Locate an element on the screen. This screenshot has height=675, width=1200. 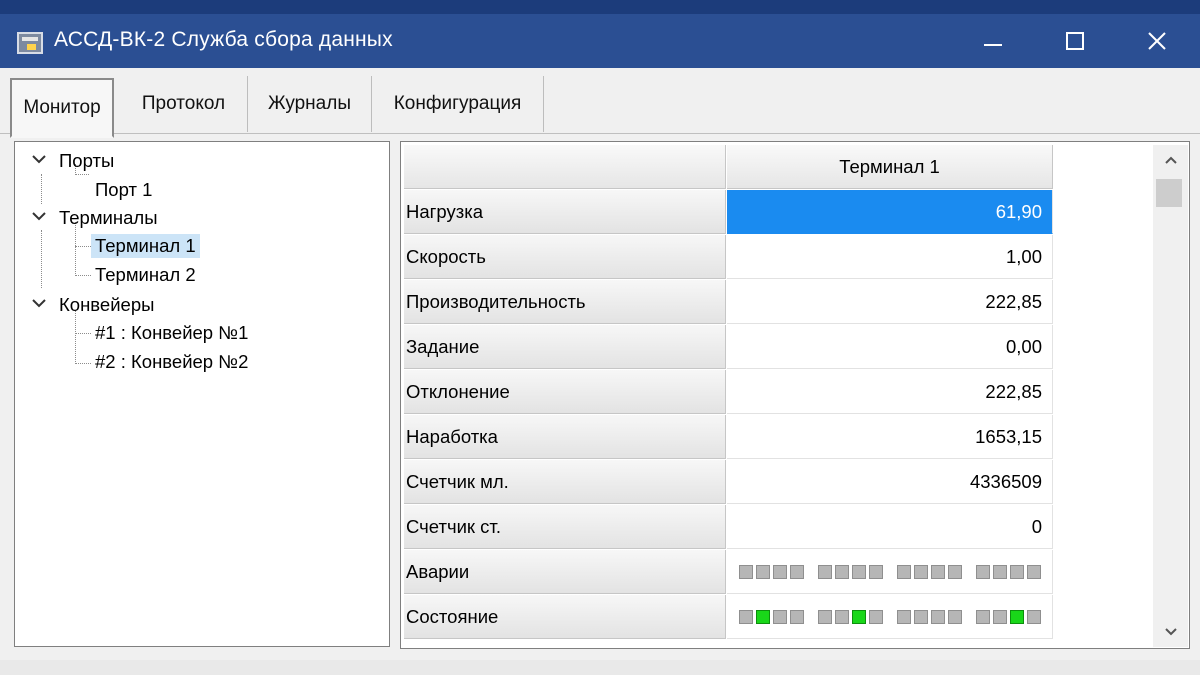
column-header: Терминал 1 is located at coordinates (890, 167).